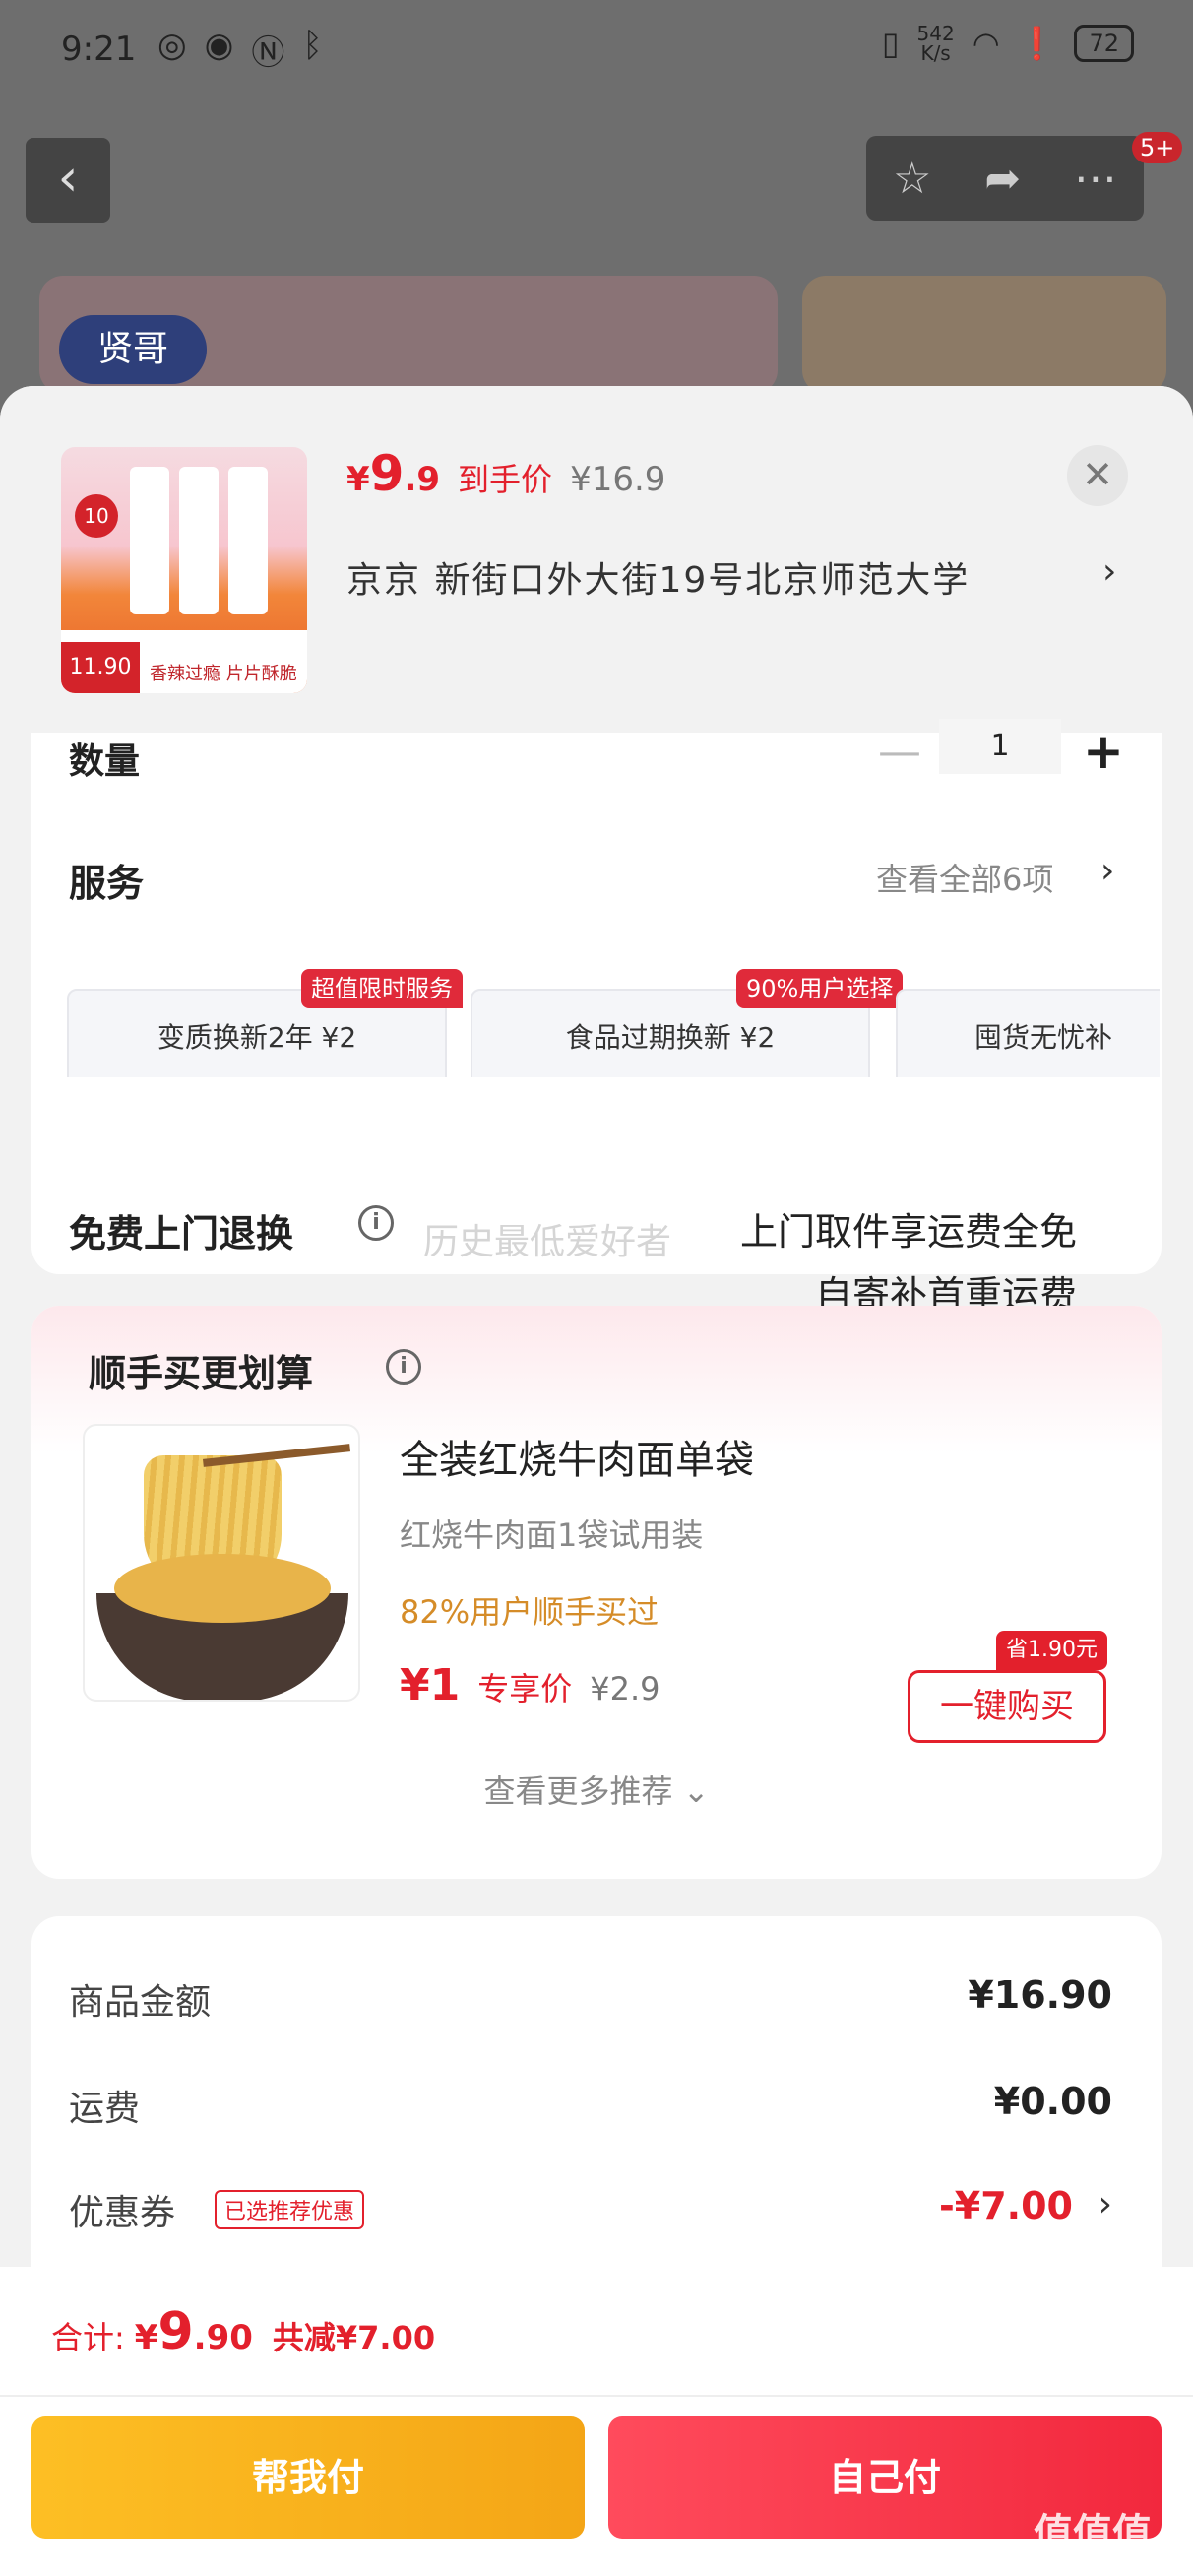 Image resolution: width=1193 pixels, height=2576 pixels. I want to click on price-tag: 到手价, so click(505, 479).